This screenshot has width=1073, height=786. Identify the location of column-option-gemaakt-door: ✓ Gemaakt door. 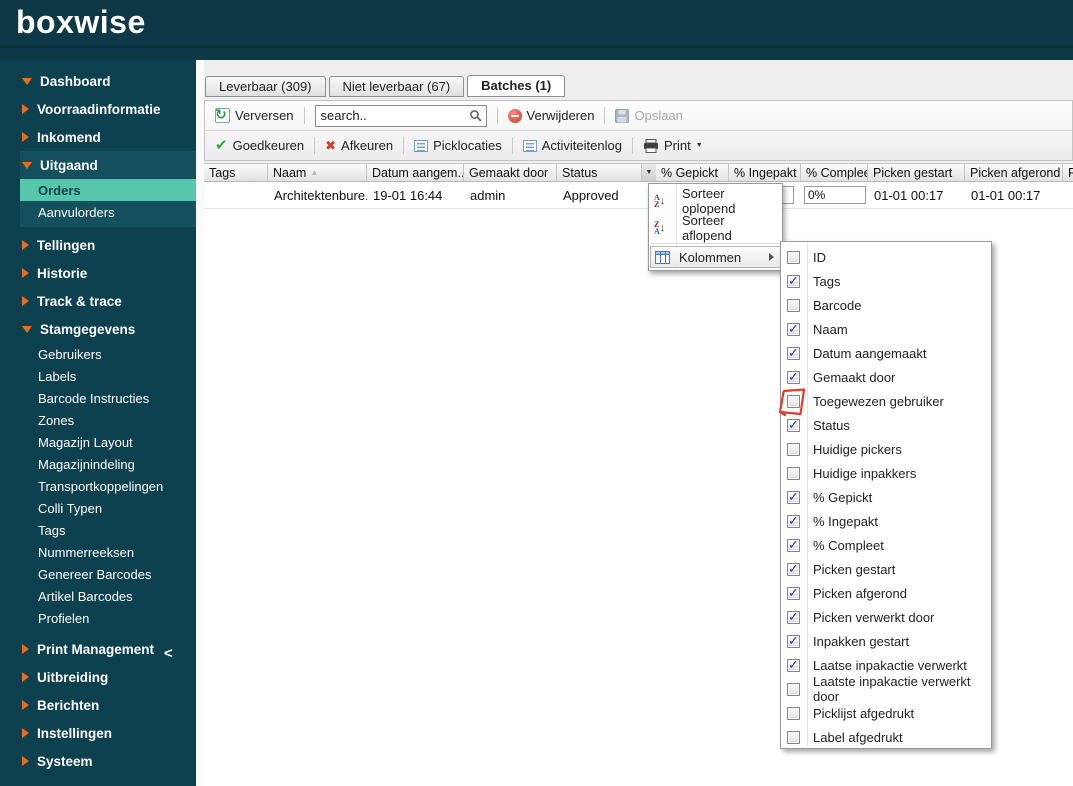
(886, 377).